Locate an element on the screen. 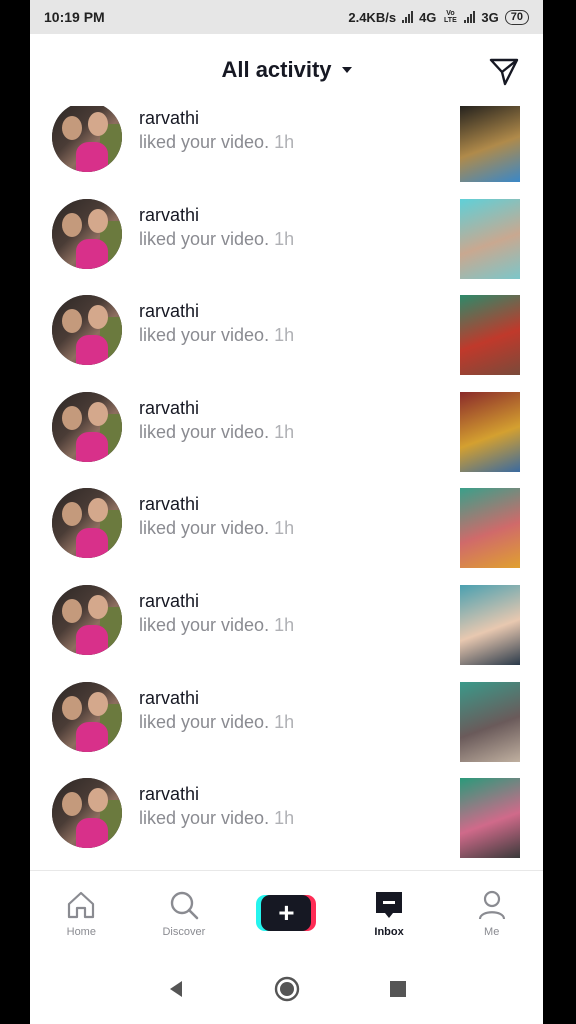 This screenshot has height=1024, width=576. back-triangle-icon is located at coordinates (175, 989).